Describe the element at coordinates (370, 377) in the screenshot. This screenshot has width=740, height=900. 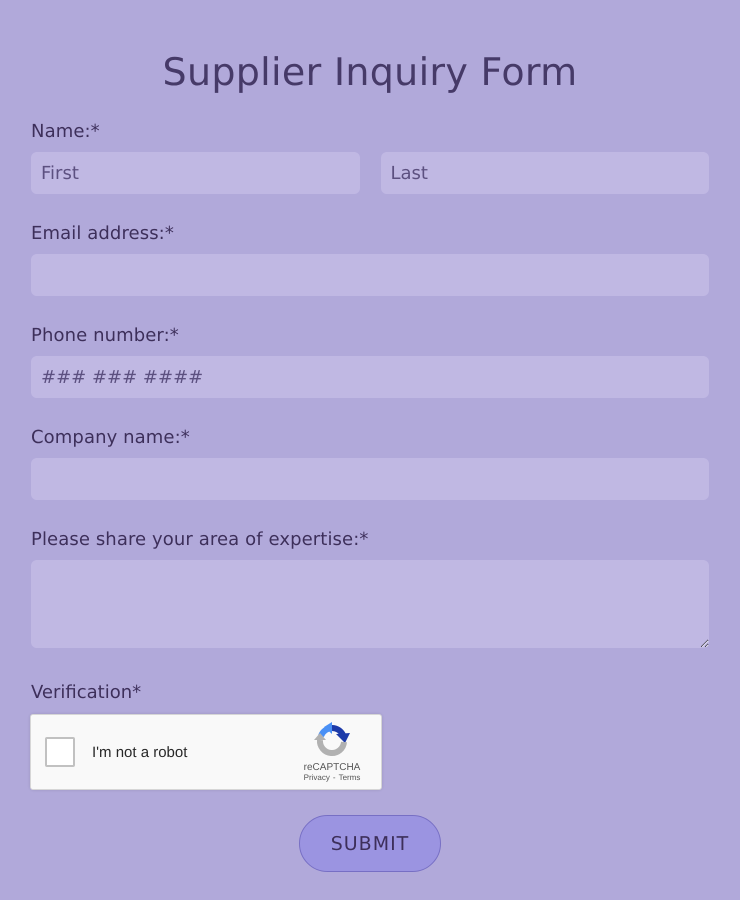
I see `input-field: ### ### ####` at that location.